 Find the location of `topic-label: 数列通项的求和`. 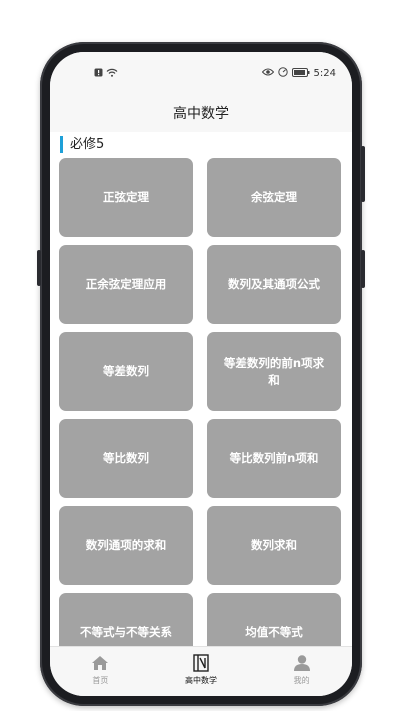

topic-label: 数列通项的求和 is located at coordinates (126, 545).